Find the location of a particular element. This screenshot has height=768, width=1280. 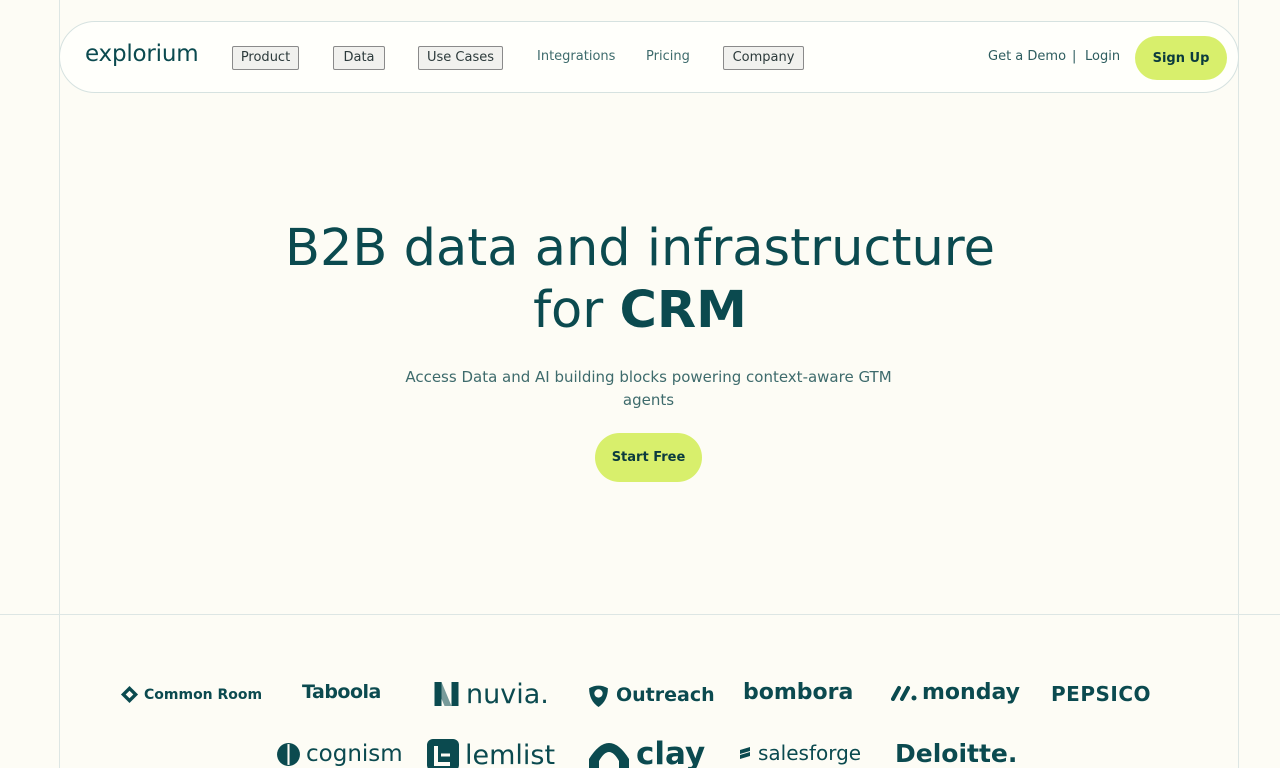

arch-icon is located at coordinates (609, 755).